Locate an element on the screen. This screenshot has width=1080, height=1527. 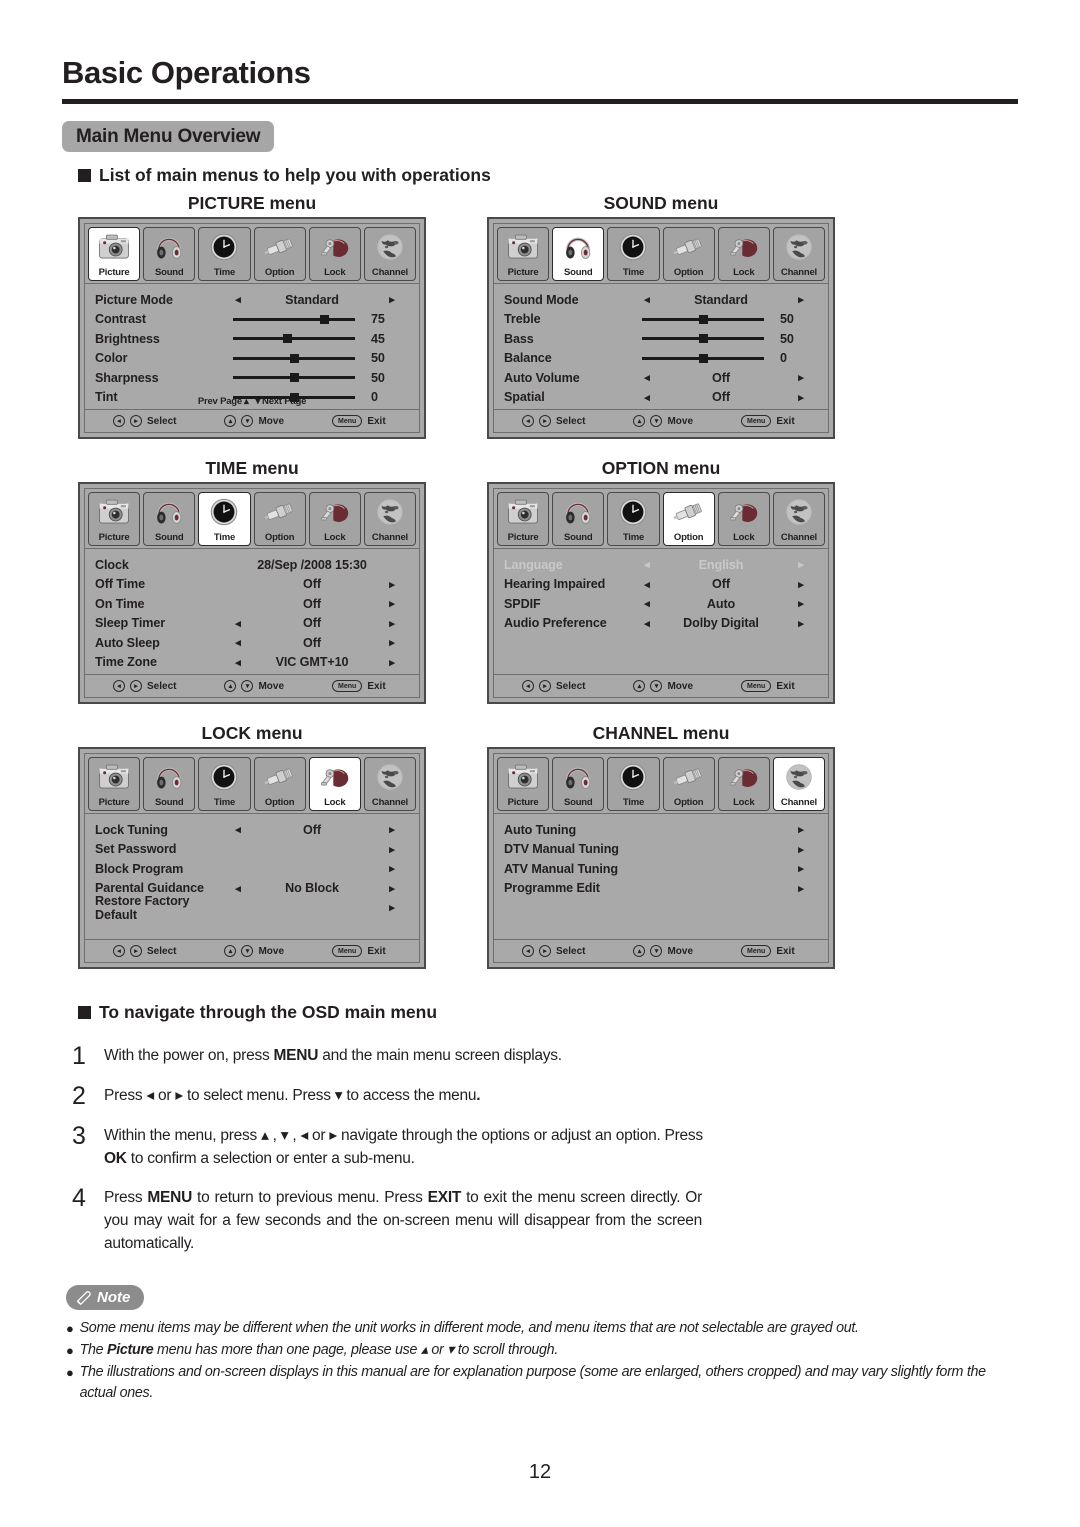
osd-row-slider: Brightness 45 is located at coordinates (252, 339).